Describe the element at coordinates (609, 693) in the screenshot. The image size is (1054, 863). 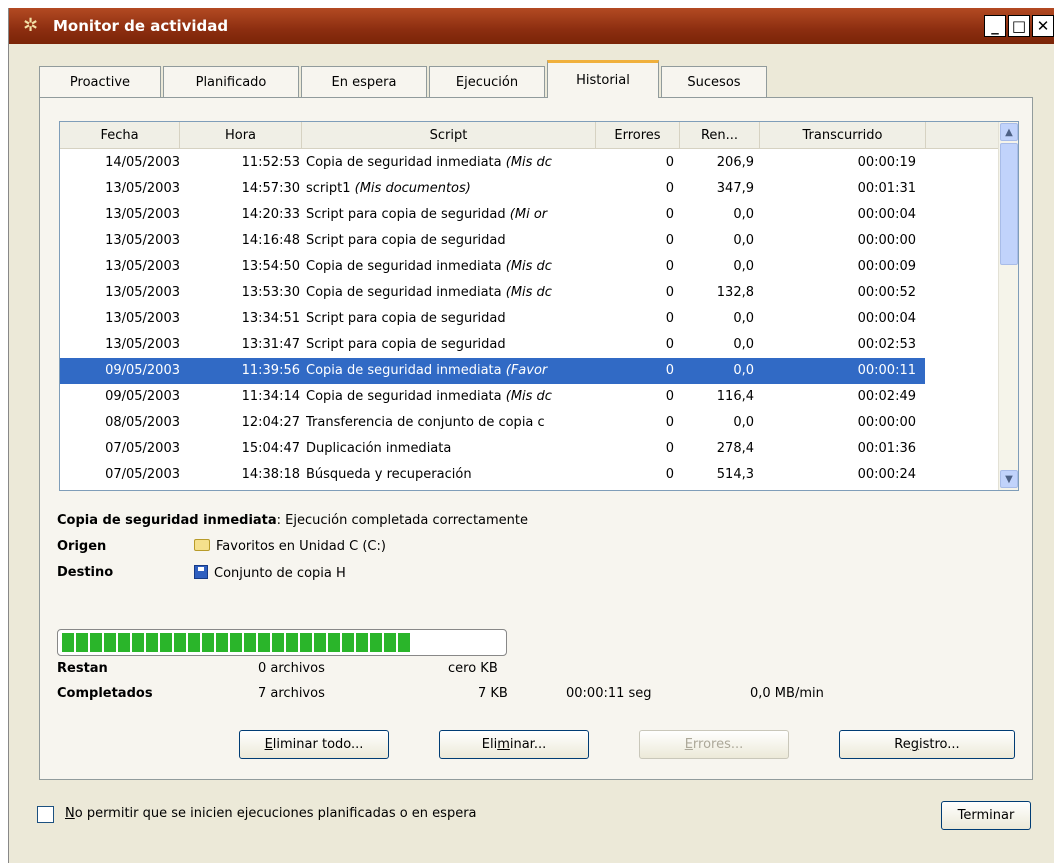
I see `elapsed-time: 00:00:11 seg` at that location.